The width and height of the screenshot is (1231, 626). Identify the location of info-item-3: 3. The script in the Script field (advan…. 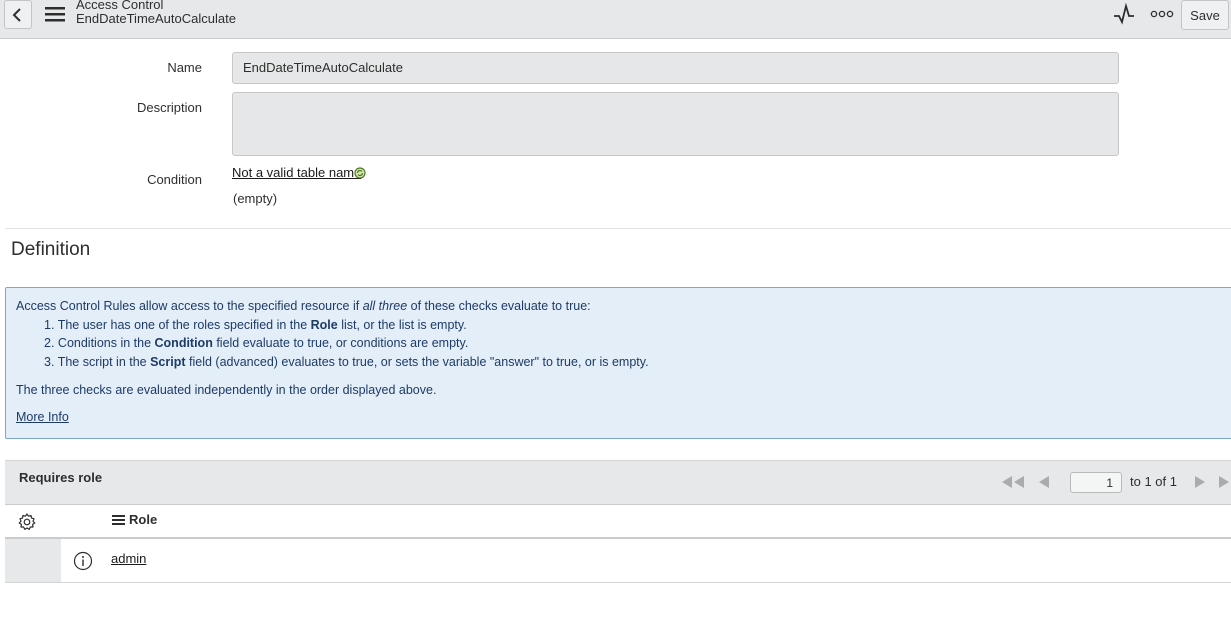
(346, 362).